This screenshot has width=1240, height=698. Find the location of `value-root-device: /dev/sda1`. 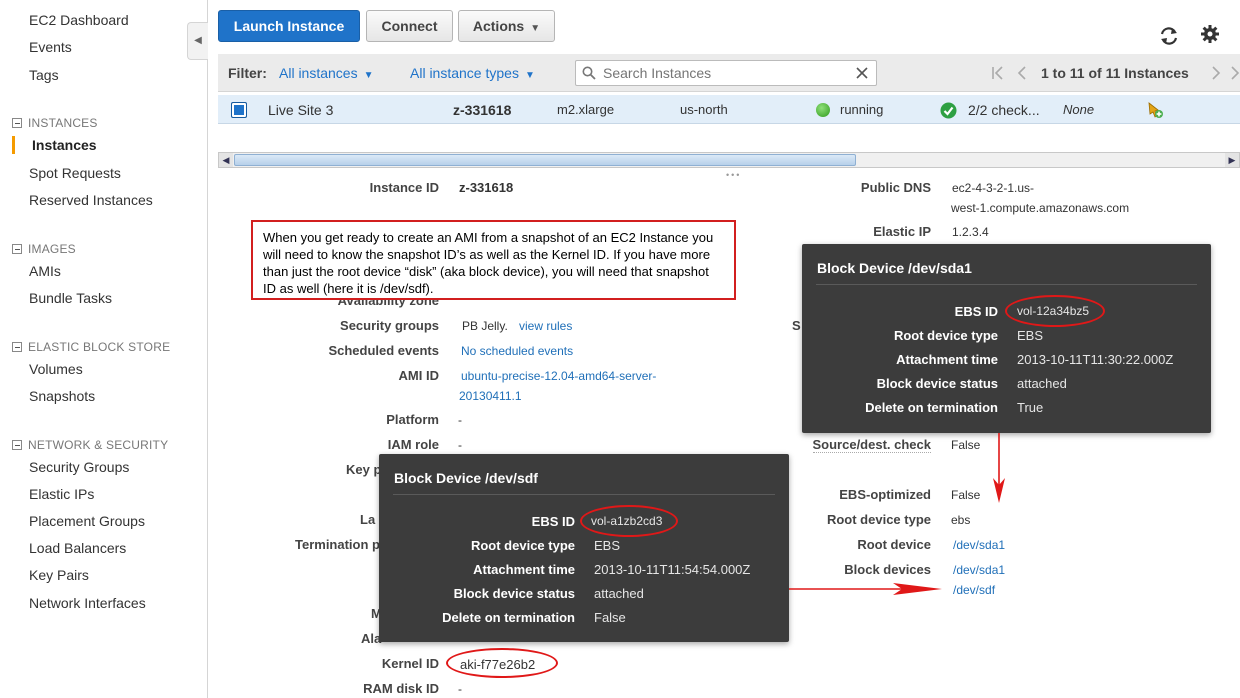

value-root-device: /dev/sda1 is located at coordinates (979, 545).